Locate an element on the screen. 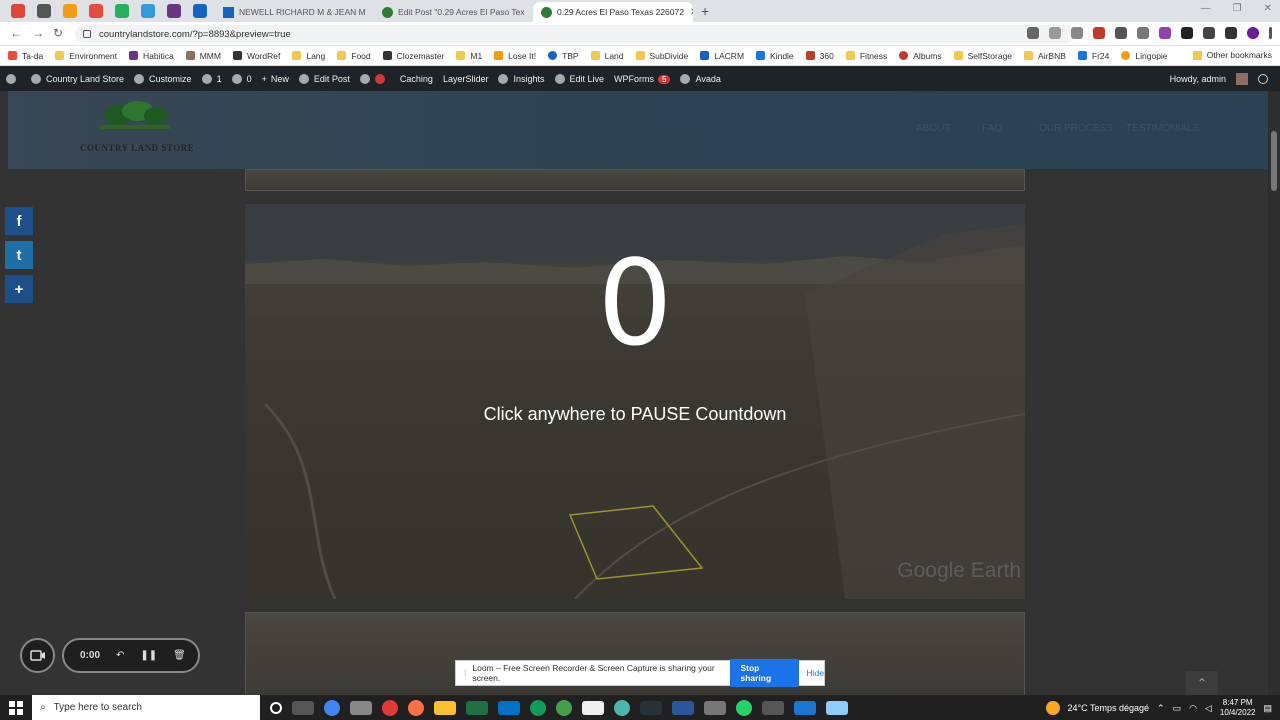  wp-layerslider-link: LayerSlider is located at coordinates (466, 79).